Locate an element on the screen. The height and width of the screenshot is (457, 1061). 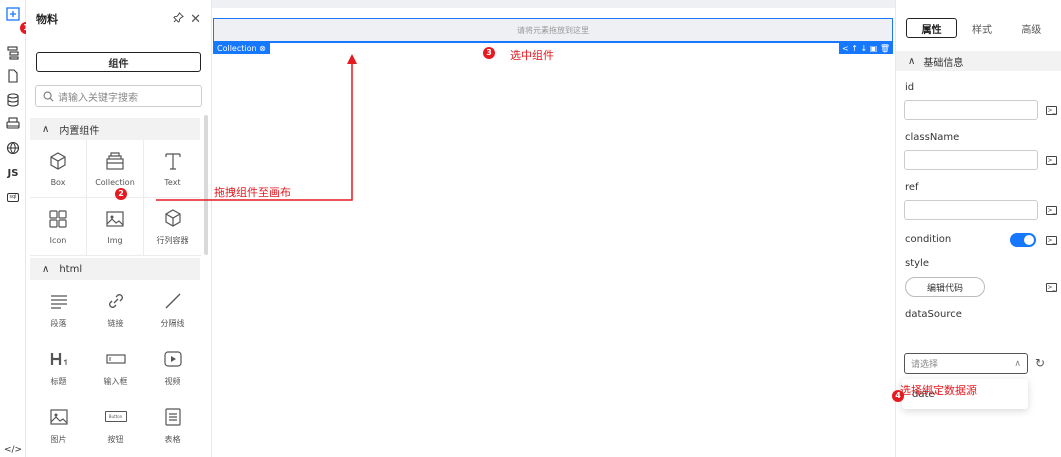
component-box: Box is located at coordinates (58, 169).